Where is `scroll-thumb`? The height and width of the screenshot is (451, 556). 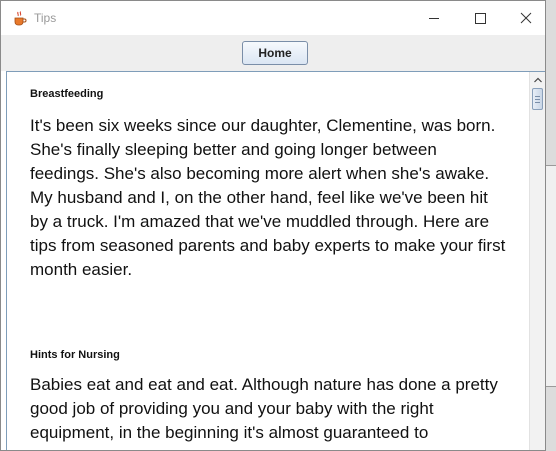
scroll-thumb is located at coordinates (537, 99).